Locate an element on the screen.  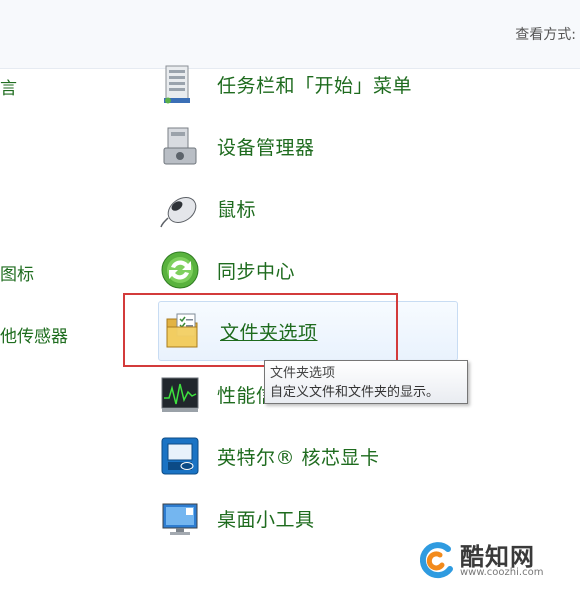
watermark-url: www.coozhi.com is located at coordinates (502, 572).